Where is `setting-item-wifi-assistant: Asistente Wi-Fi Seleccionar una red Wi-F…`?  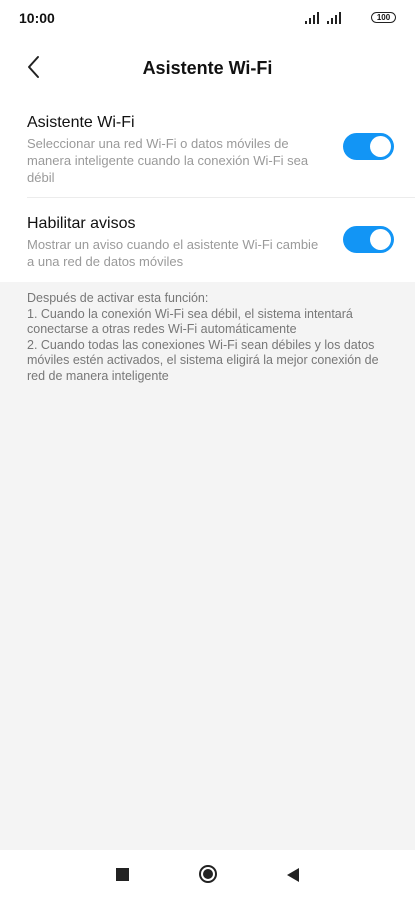 setting-item-wifi-assistant: Asistente Wi-Fi Seleccionar una red Wi-F… is located at coordinates (207, 146).